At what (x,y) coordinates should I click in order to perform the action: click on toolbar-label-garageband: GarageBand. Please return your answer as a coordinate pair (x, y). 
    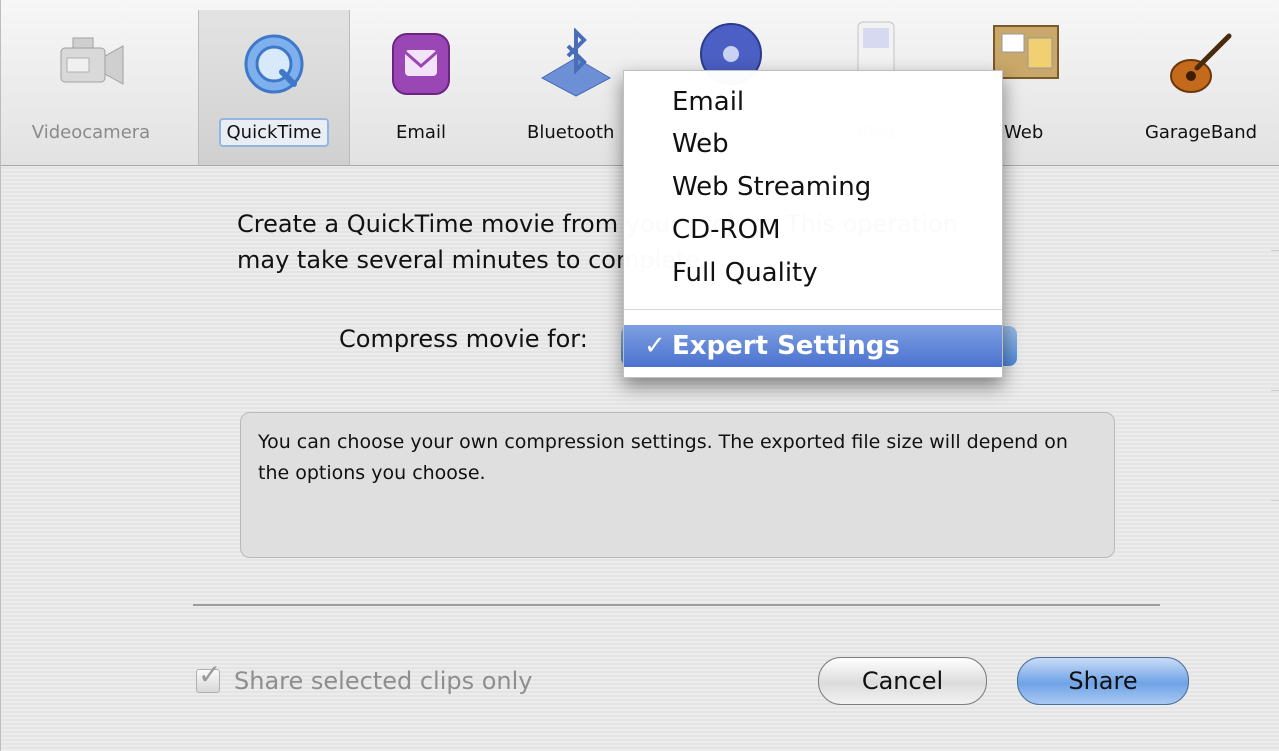
    Looking at the image, I should click on (1201, 132).